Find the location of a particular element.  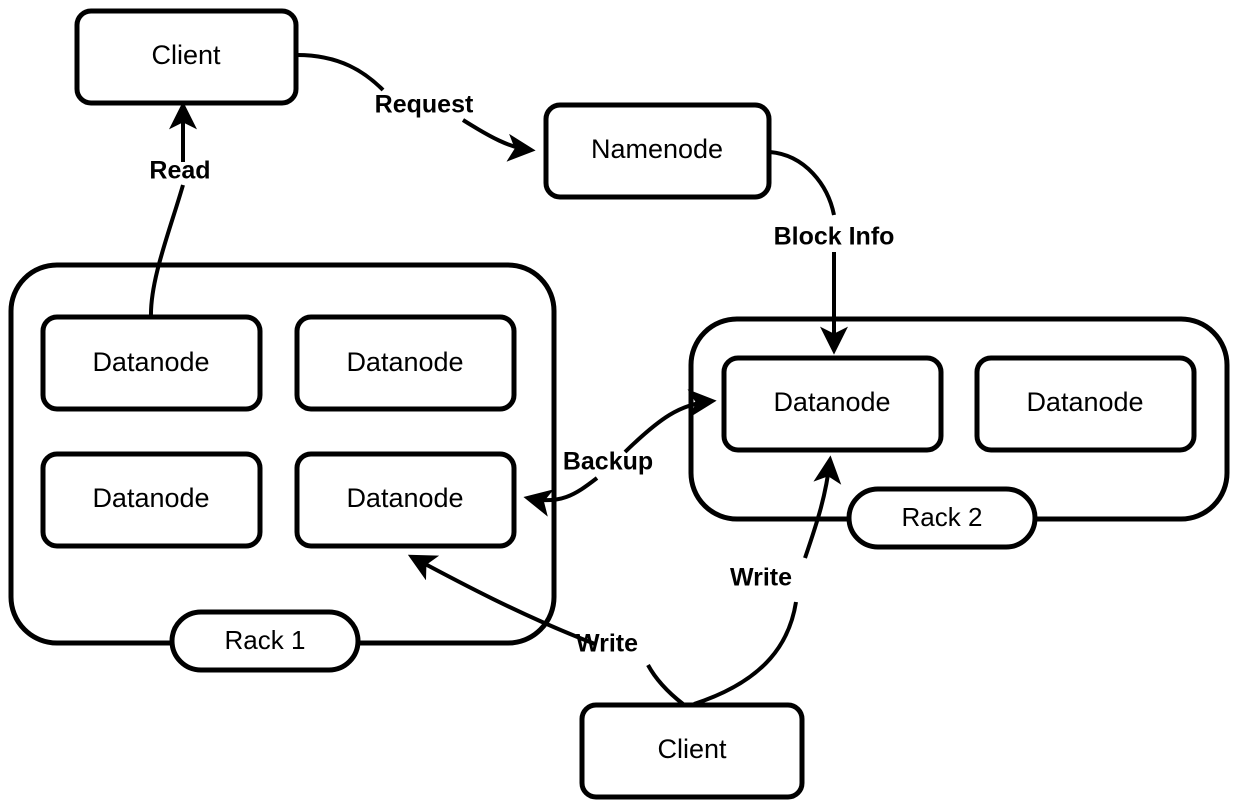

edge-write-right: Write is located at coordinates (767, 580).